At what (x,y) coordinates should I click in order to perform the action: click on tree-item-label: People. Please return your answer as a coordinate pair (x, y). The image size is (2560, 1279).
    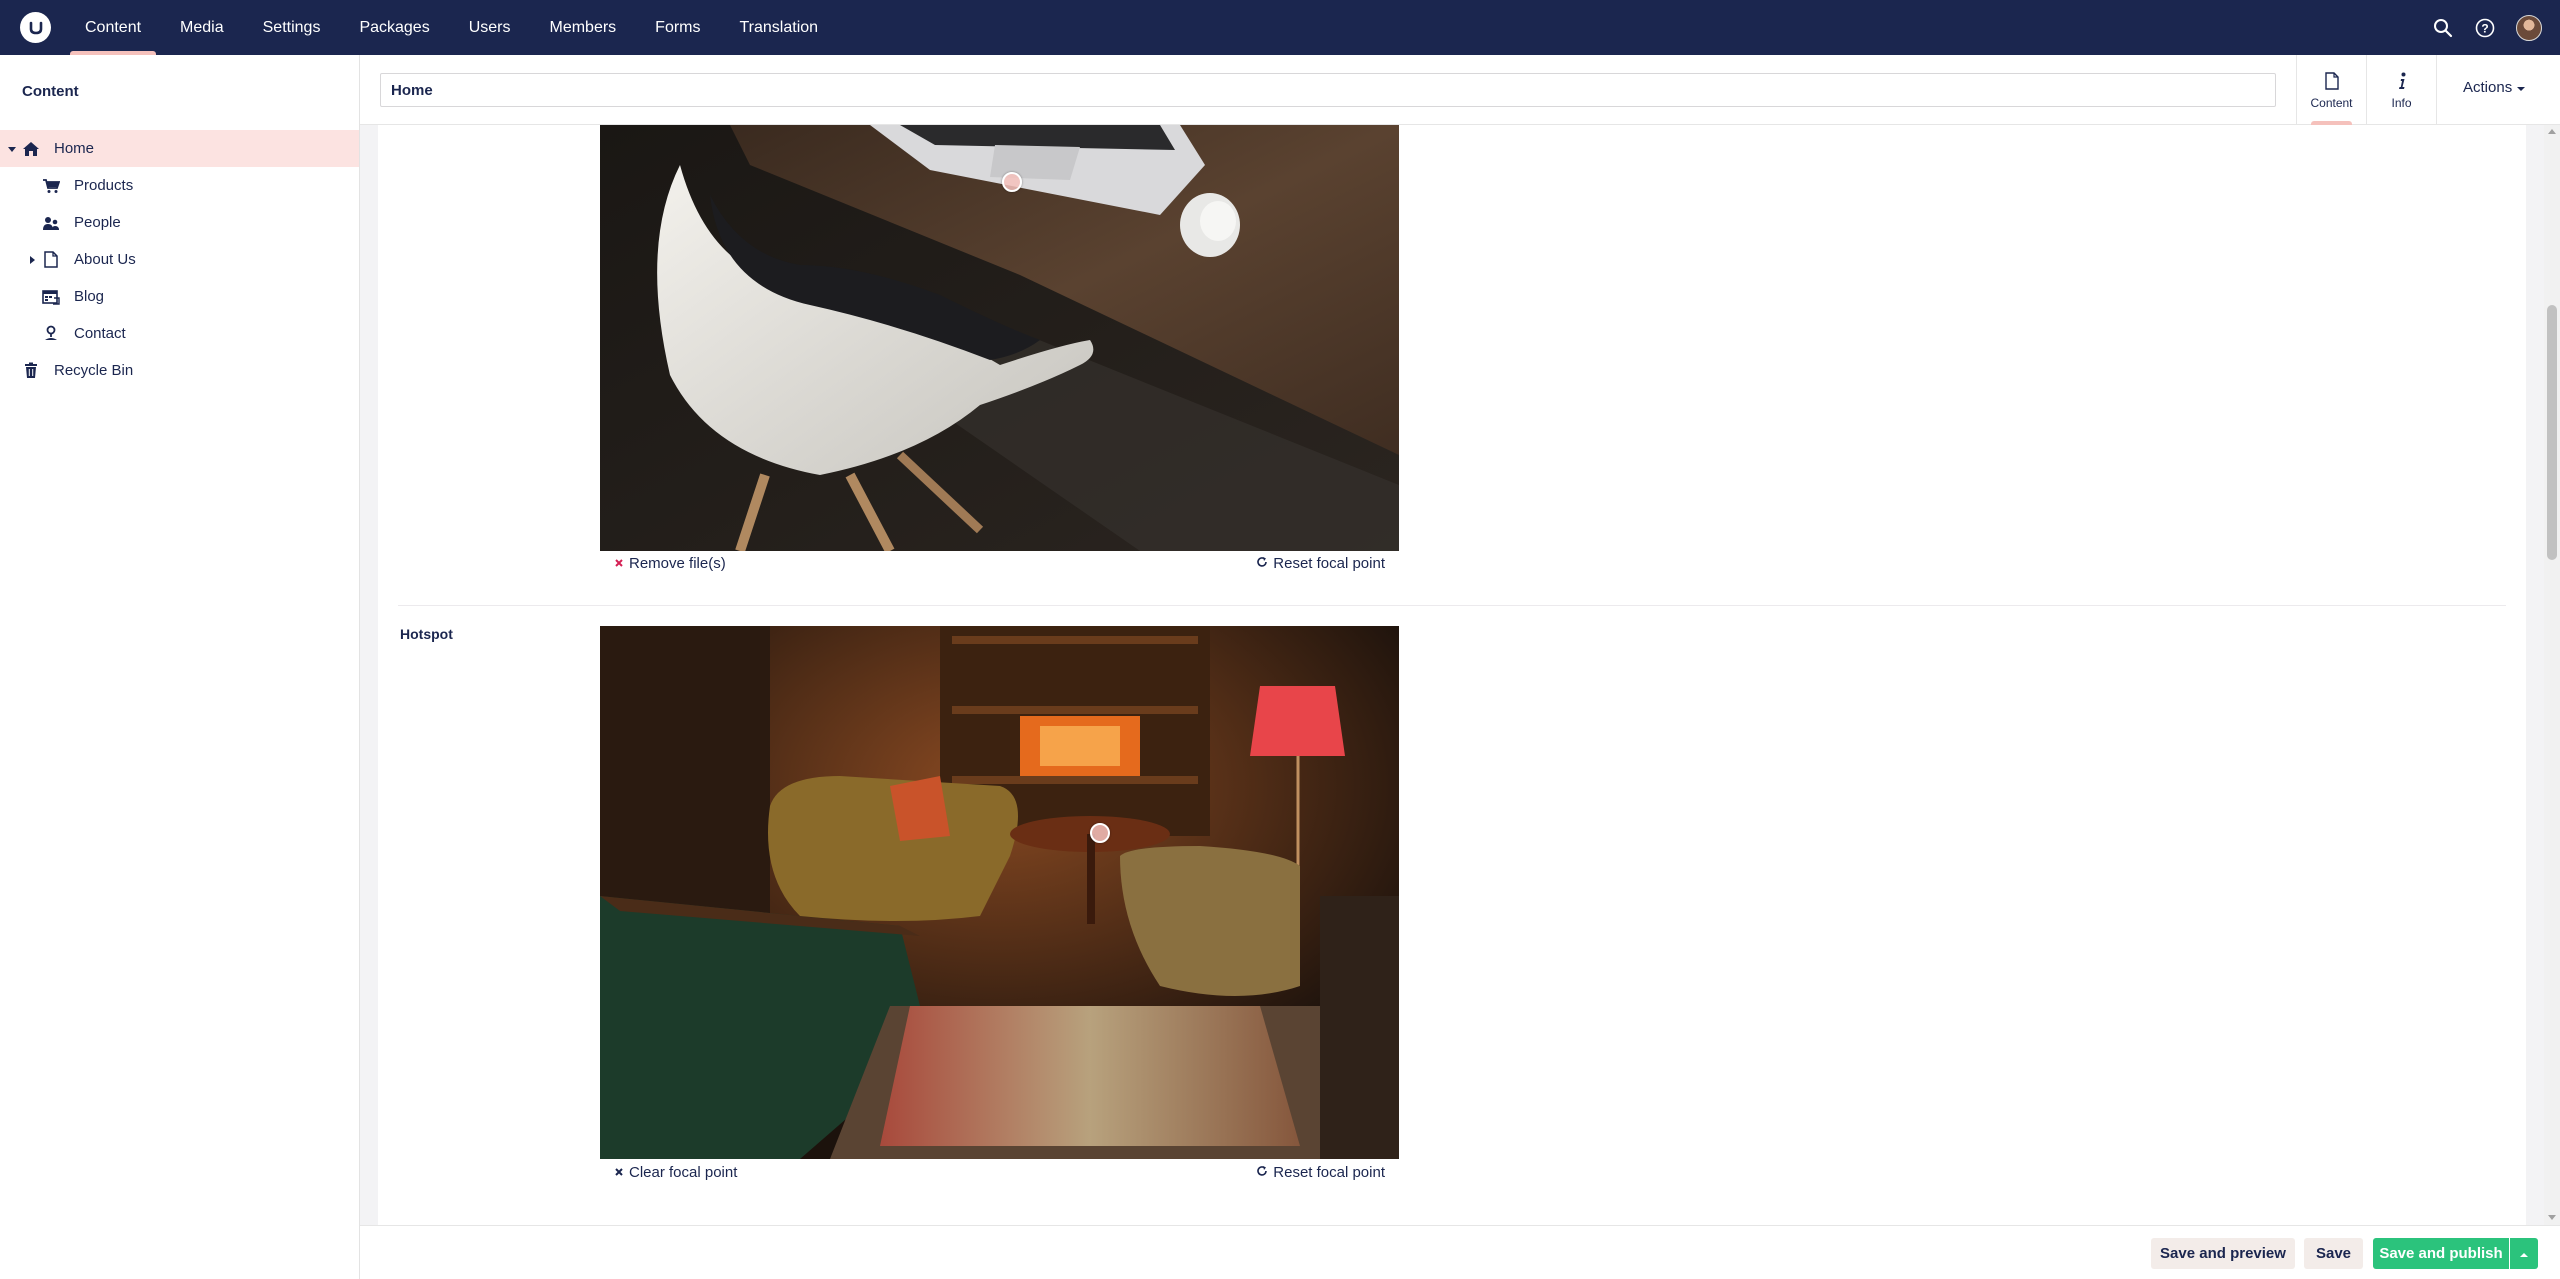
    Looking at the image, I should click on (97, 222).